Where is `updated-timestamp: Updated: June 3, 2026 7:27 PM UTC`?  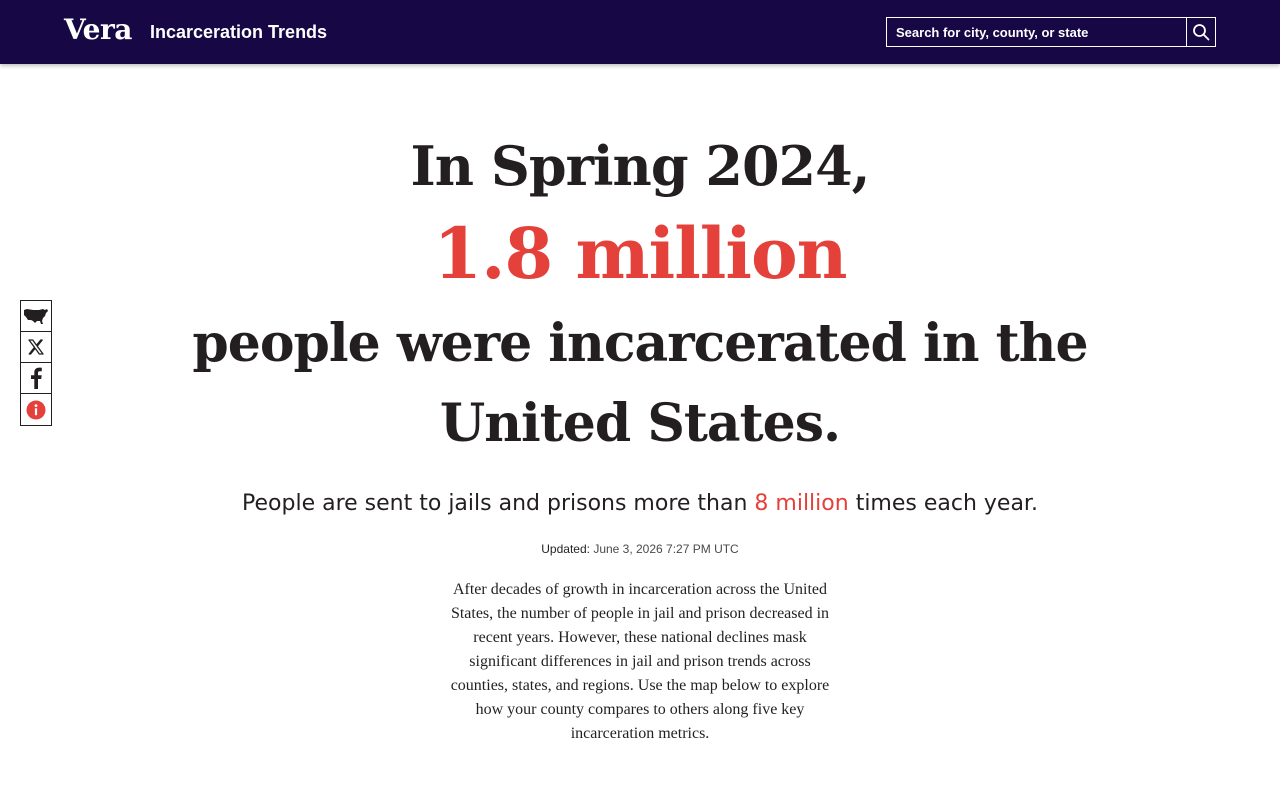
updated-timestamp: Updated: June 3, 2026 7:27 PM UTC is located at coordinates (640, 549).